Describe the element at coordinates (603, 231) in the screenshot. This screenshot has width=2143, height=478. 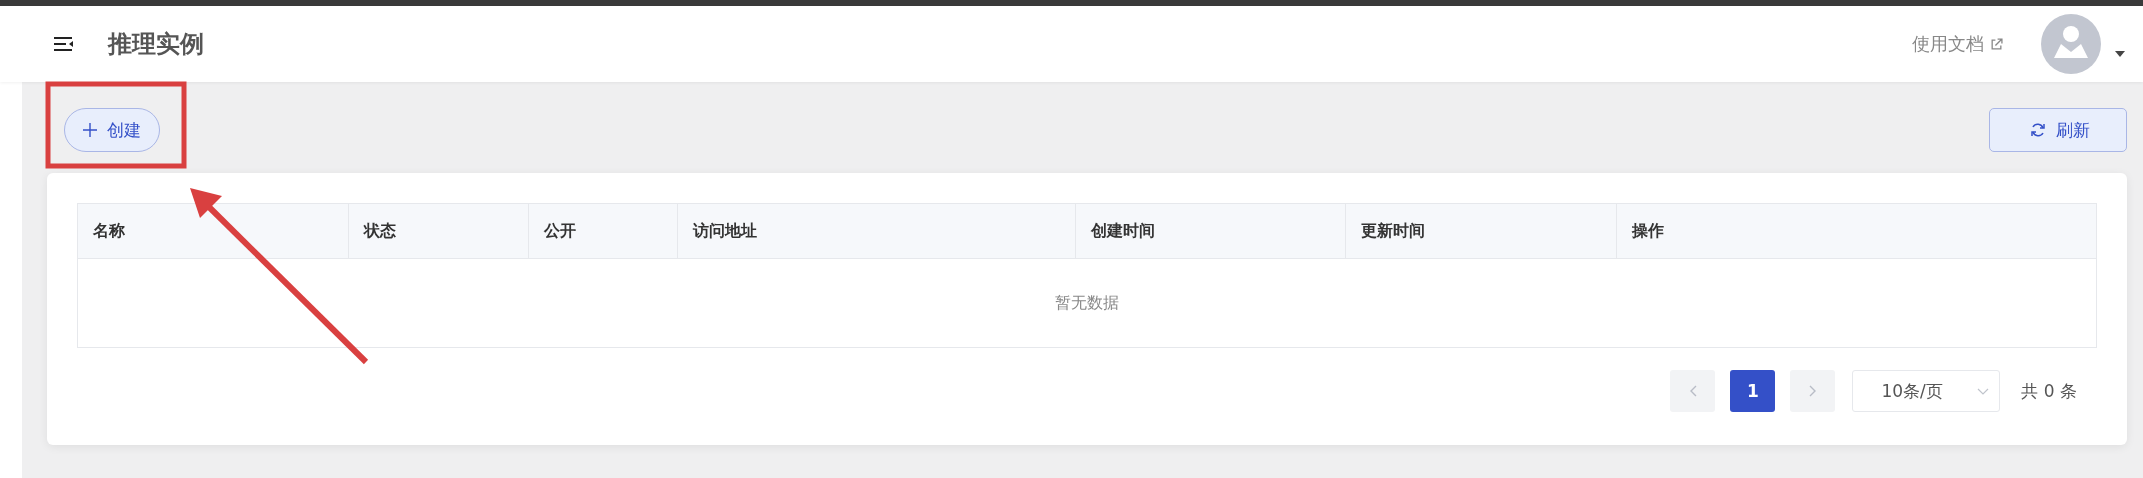
I see `column-header: 公开` at that location.